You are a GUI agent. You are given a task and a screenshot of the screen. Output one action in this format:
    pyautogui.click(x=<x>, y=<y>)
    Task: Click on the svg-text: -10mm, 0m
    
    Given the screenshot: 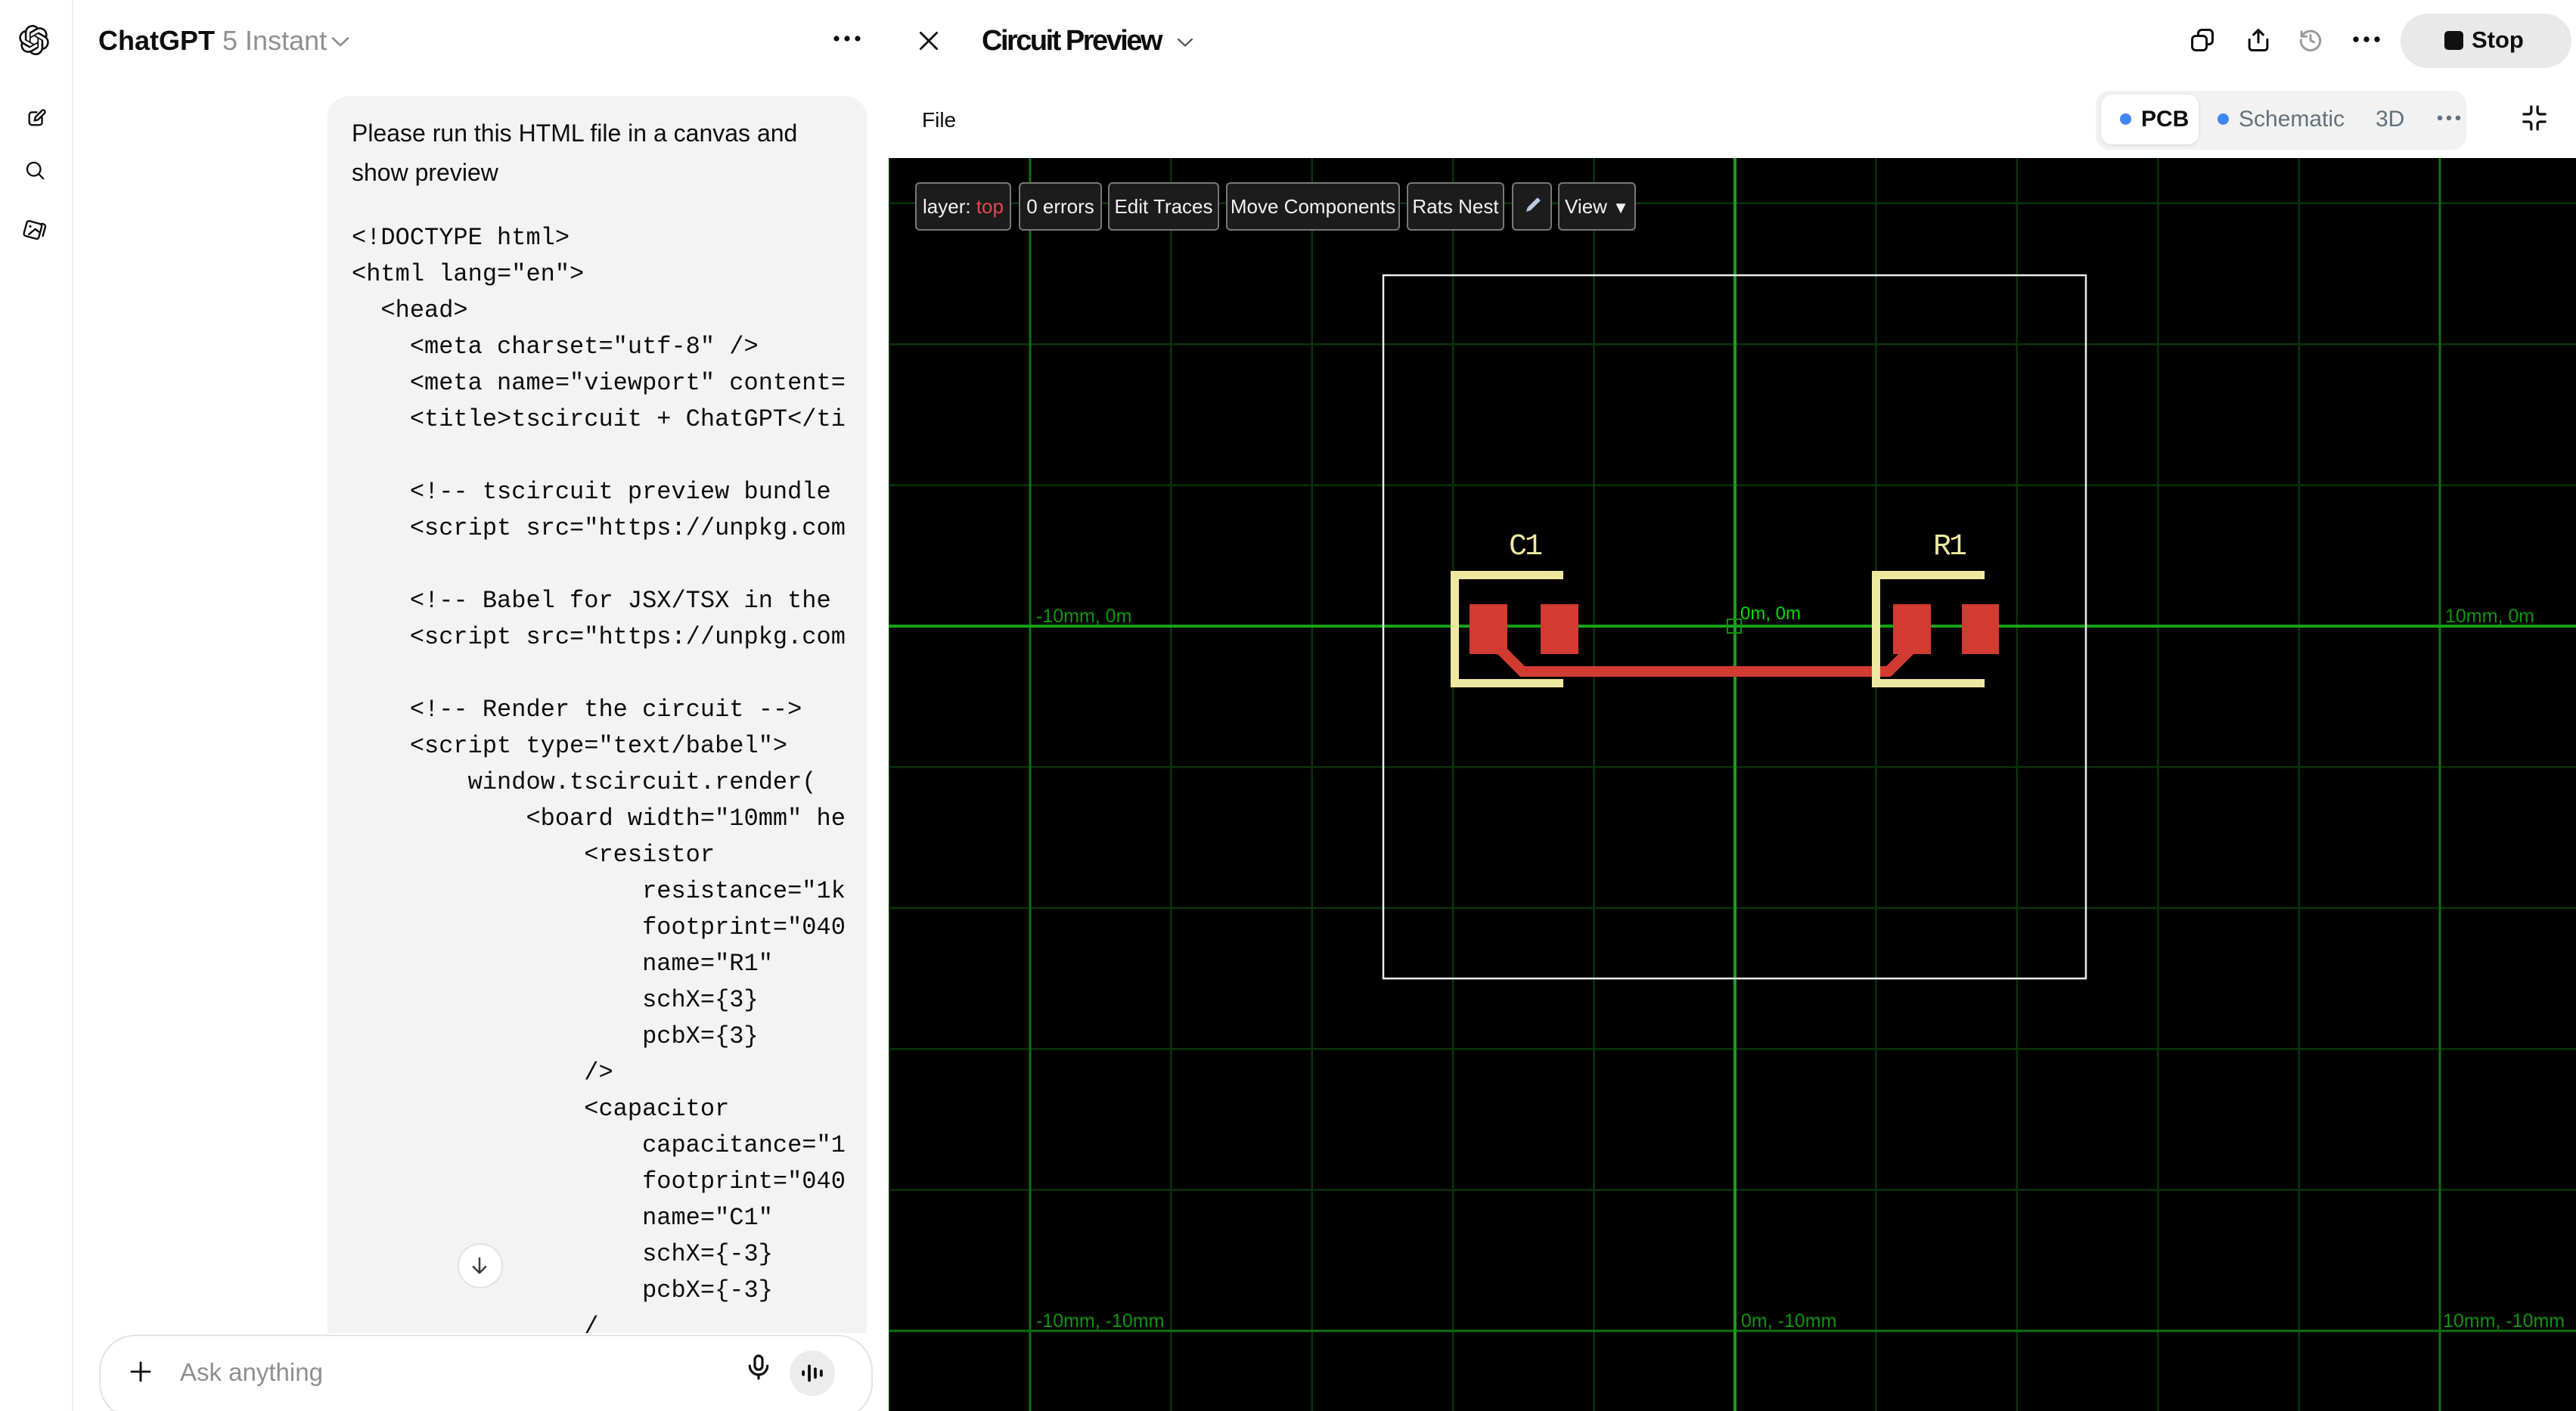 What is the action you would take?
    pyautogui.click(x=1083, y=616)
    